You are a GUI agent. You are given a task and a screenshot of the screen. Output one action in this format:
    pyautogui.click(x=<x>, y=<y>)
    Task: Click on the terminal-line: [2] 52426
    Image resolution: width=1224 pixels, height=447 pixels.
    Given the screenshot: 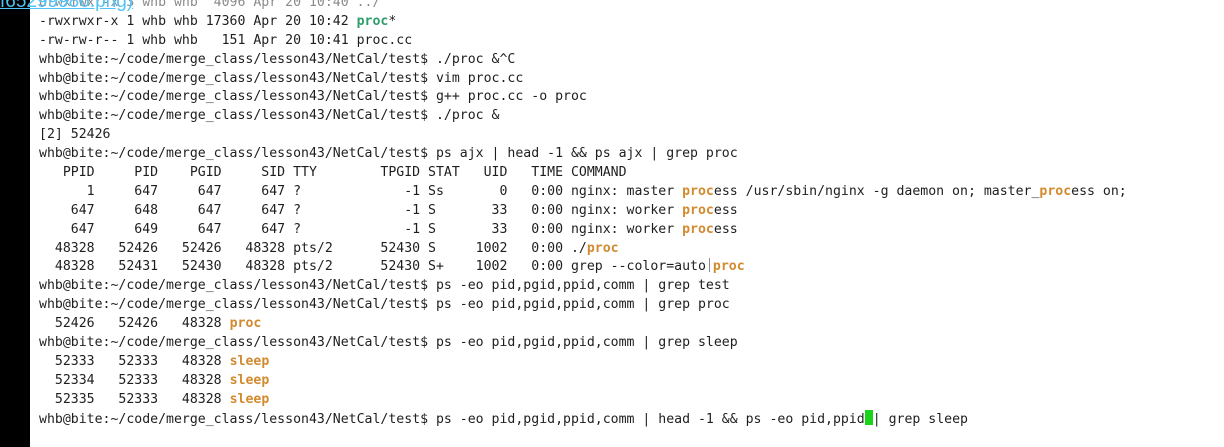 What is the action you would take?
    pyautogui.click(x=631, y=135)
    